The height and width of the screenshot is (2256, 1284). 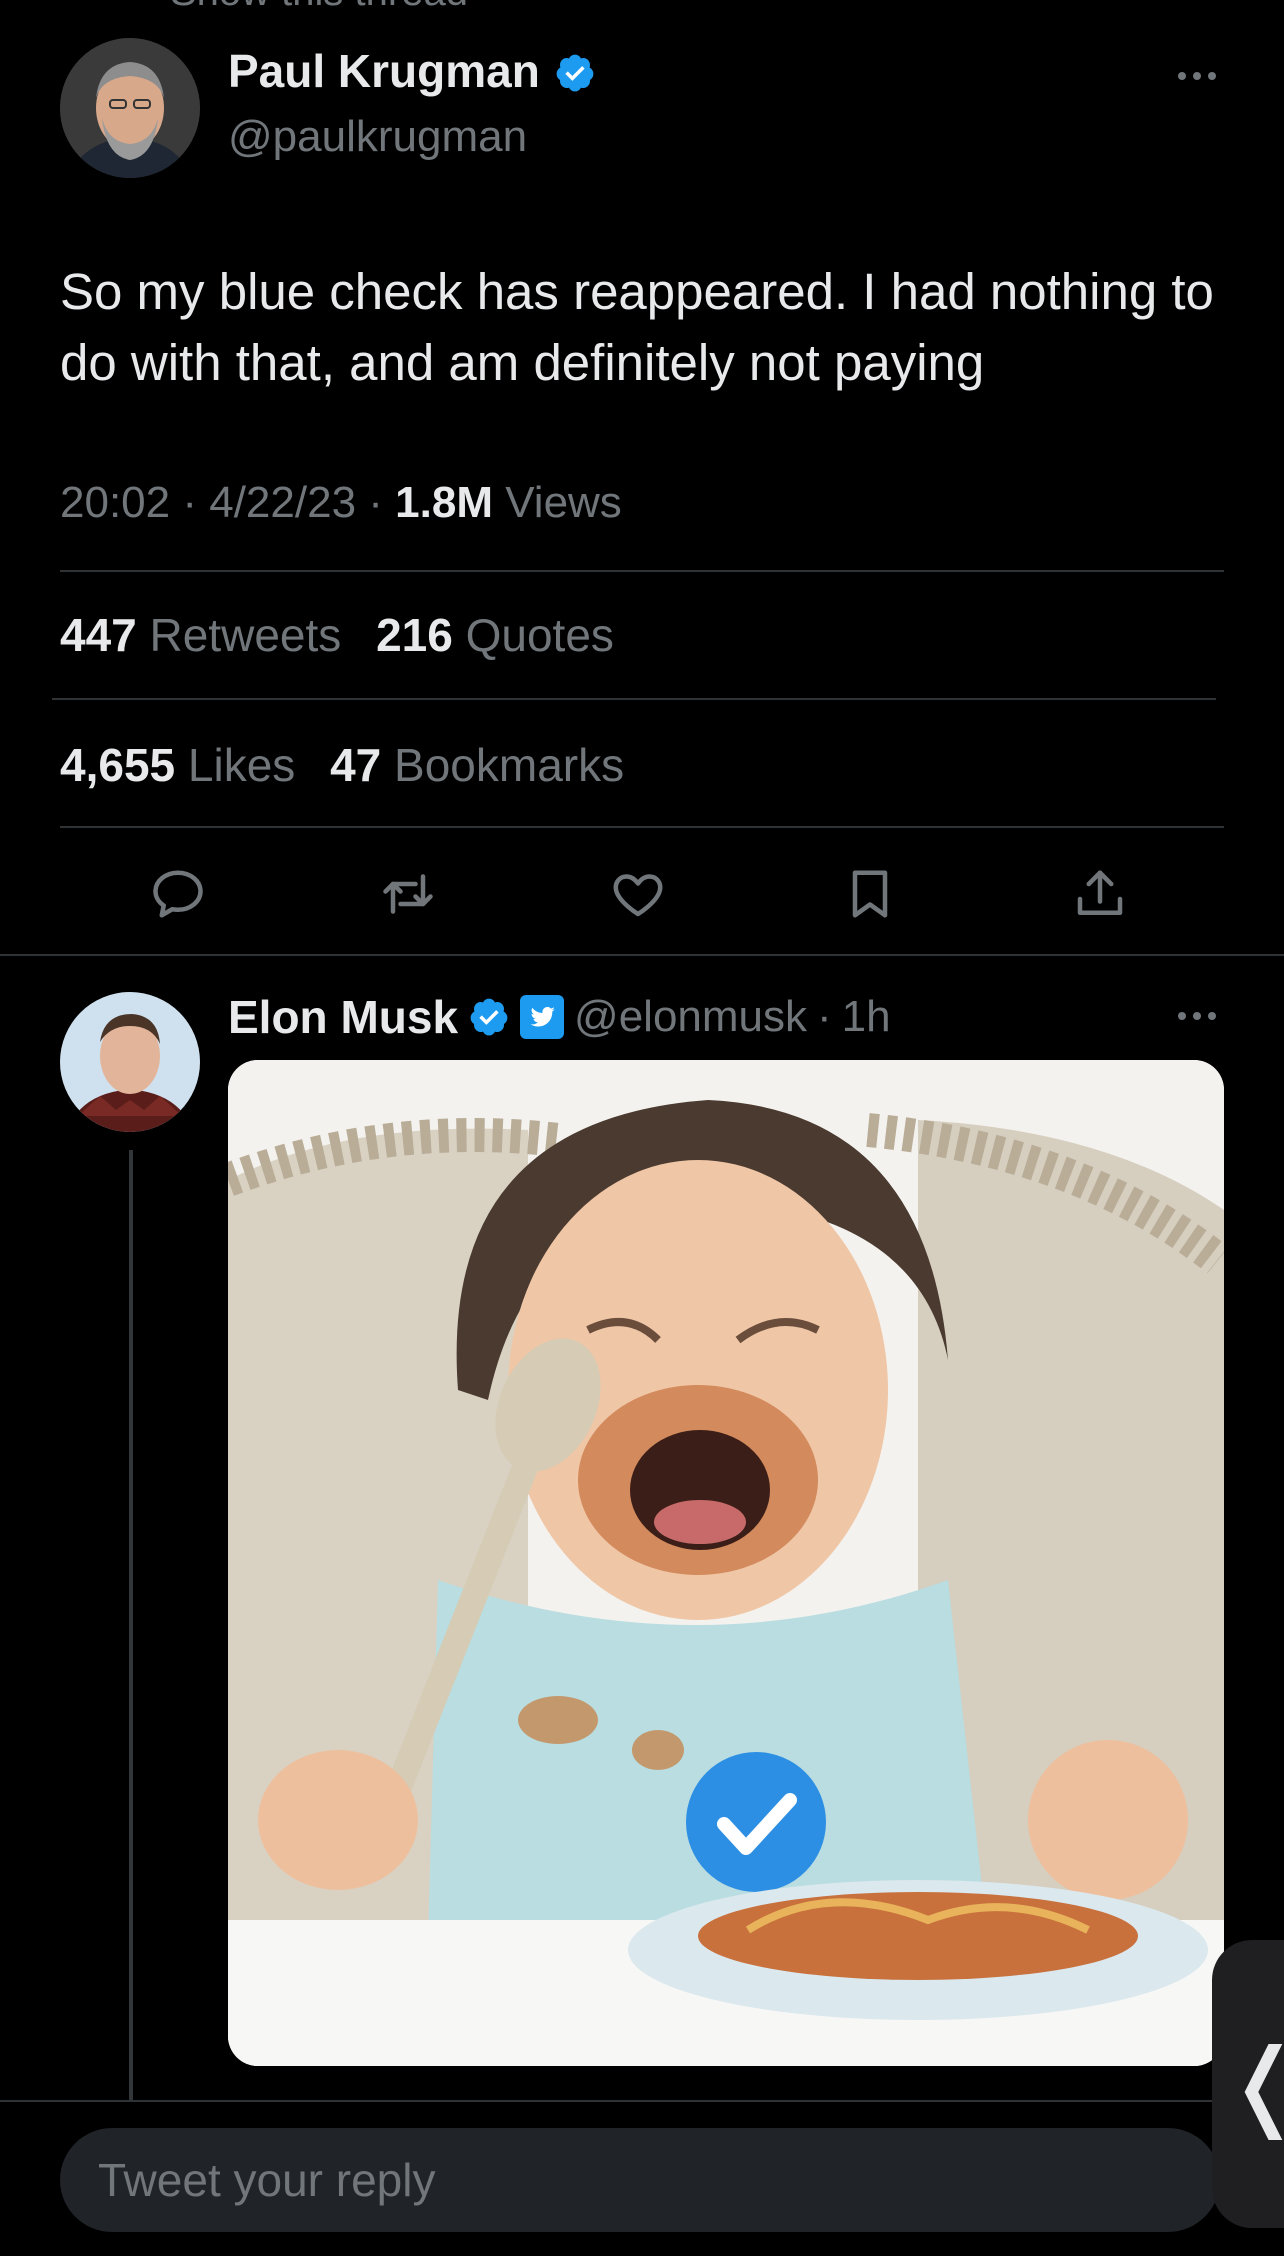 I want to click on show-thread-link-cutoff: Show this thread, so click(x=319, y=4).